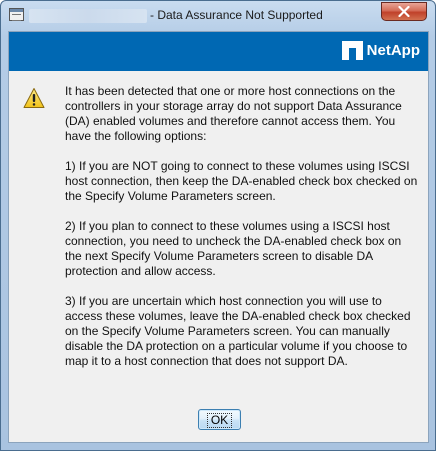 This screenshot has width=436, height=451. What do you see at coordinates (352, 50) in the screenshot?
I see `netapp-logo-icon` at bounding box center [352, 50].